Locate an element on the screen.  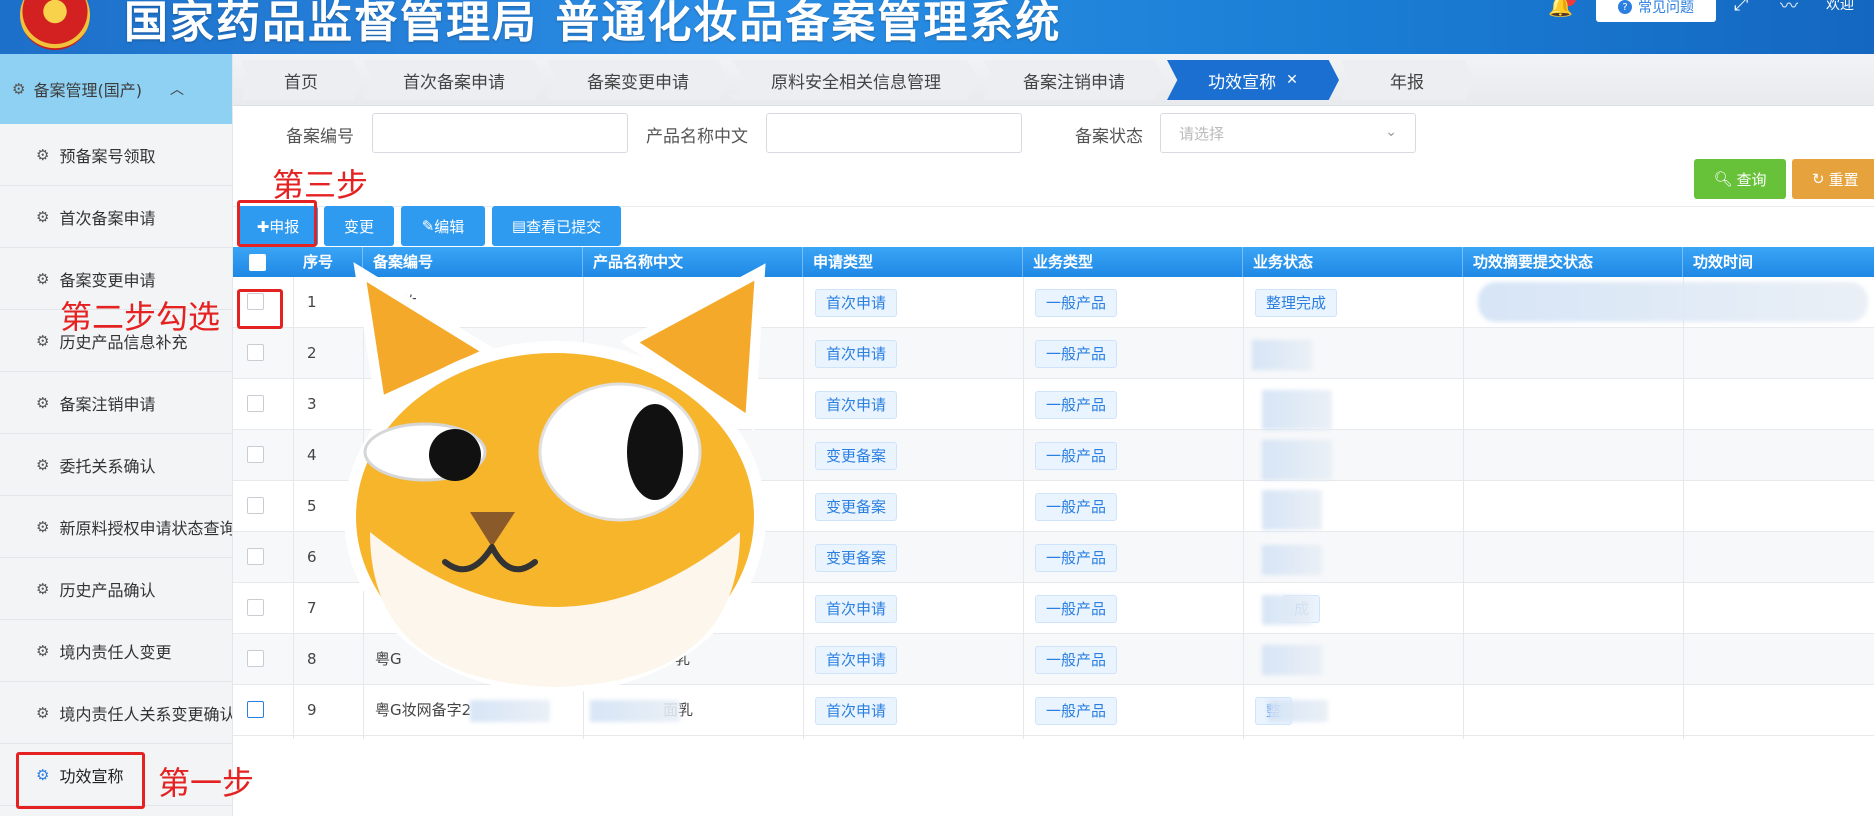
change-button: 变更 is located at coordinates (359, 226).